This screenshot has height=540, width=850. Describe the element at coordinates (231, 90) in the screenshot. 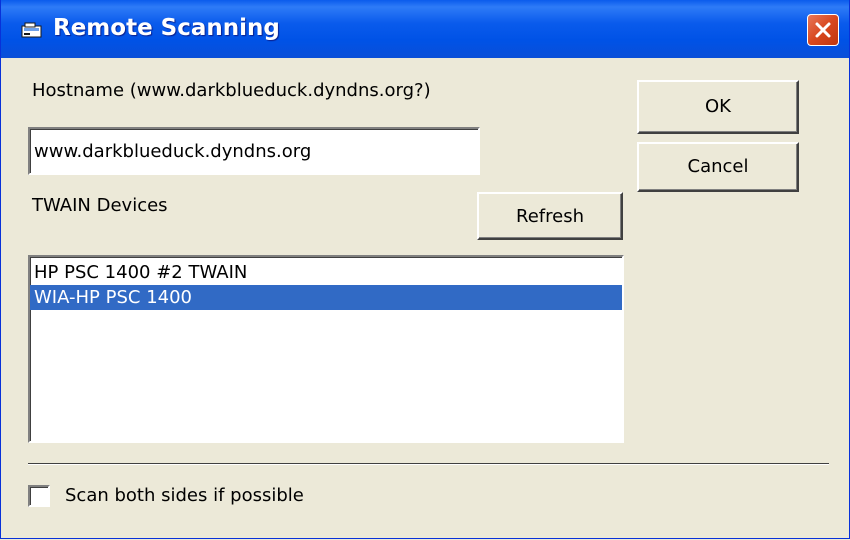

I see `hostname-label: Hostname (www.darkblueduck.dyndns.org?)` at that location.